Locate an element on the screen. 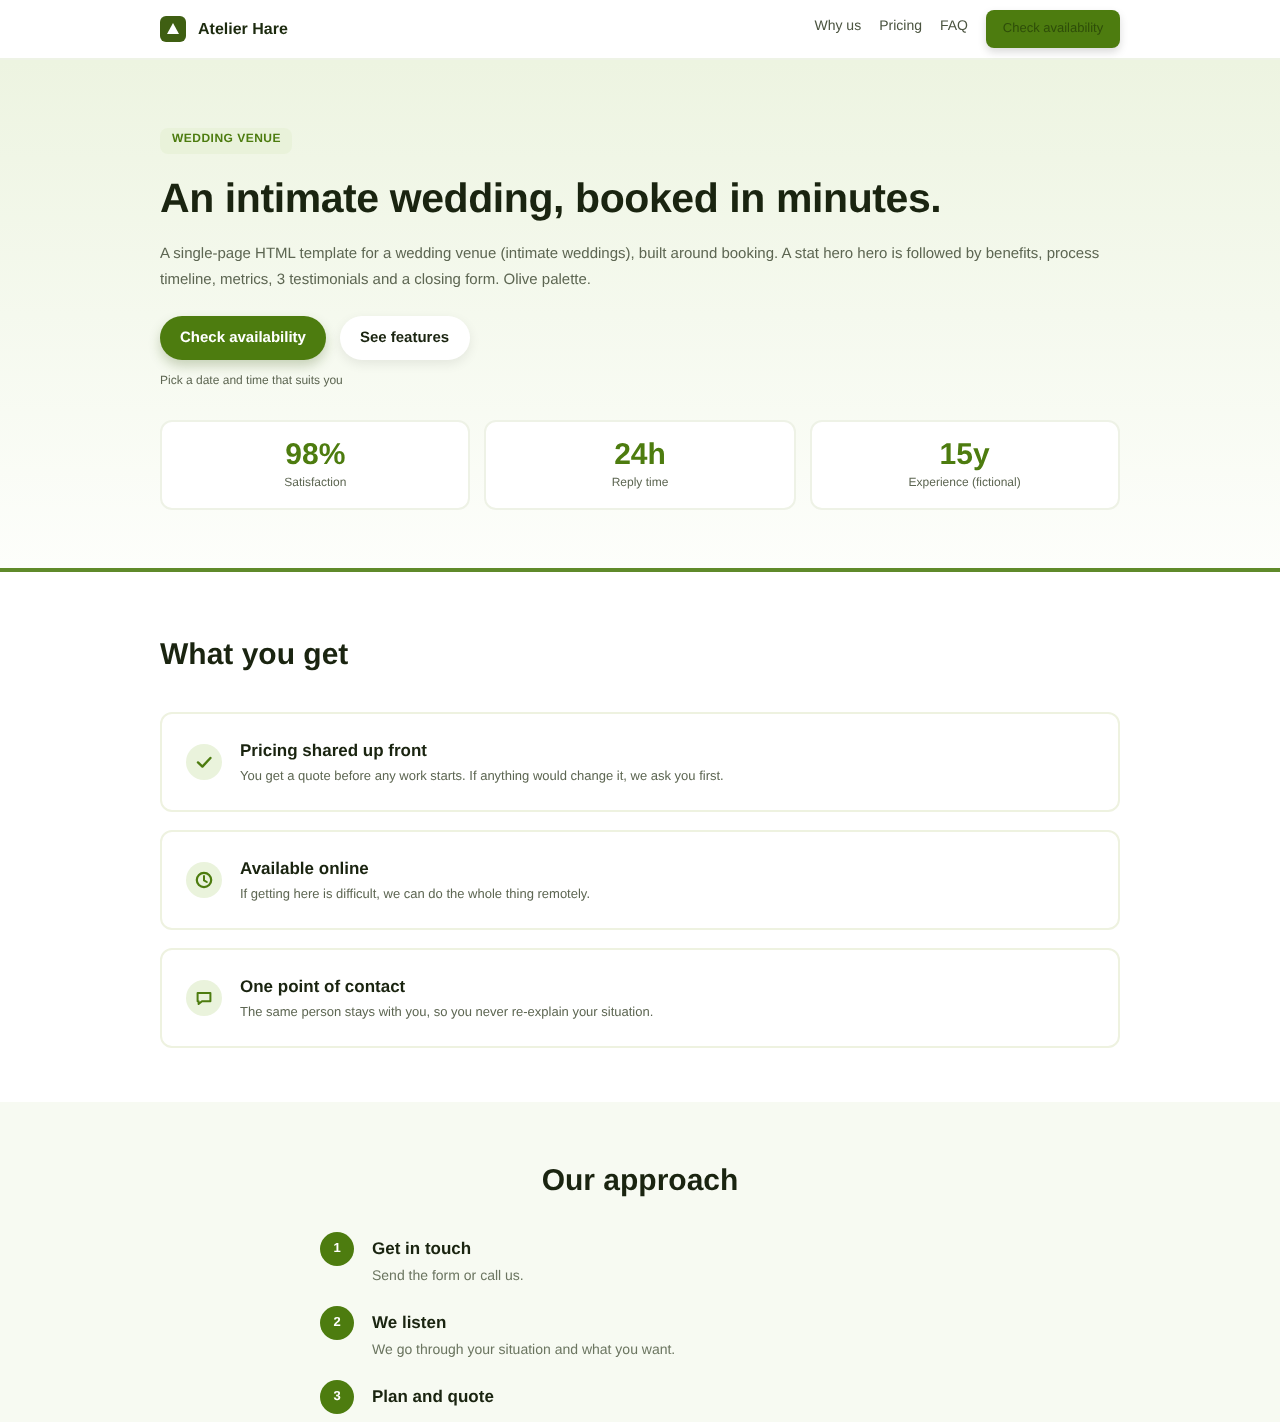 The width and height of the screenshot is (1280, 1422). feature-title: One point of contact is located at coordinates (324, 986).